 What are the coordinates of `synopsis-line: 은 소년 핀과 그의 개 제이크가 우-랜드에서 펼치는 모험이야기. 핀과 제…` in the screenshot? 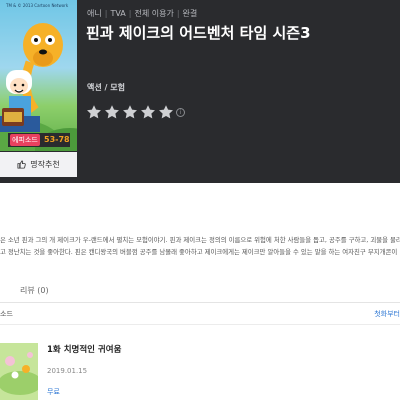 It's located at (200, 240).